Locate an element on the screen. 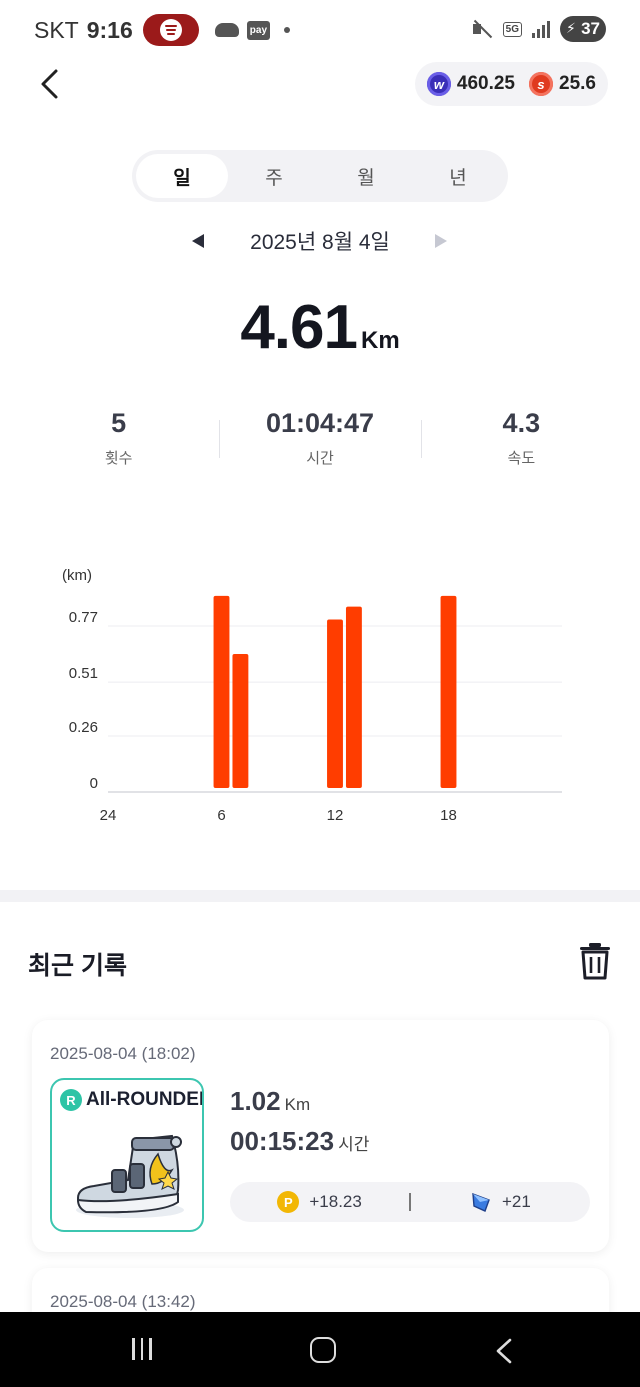 The width and height of the screenshot is (640, 1387). battery-level: 37 is located at coordinates (590, 28).